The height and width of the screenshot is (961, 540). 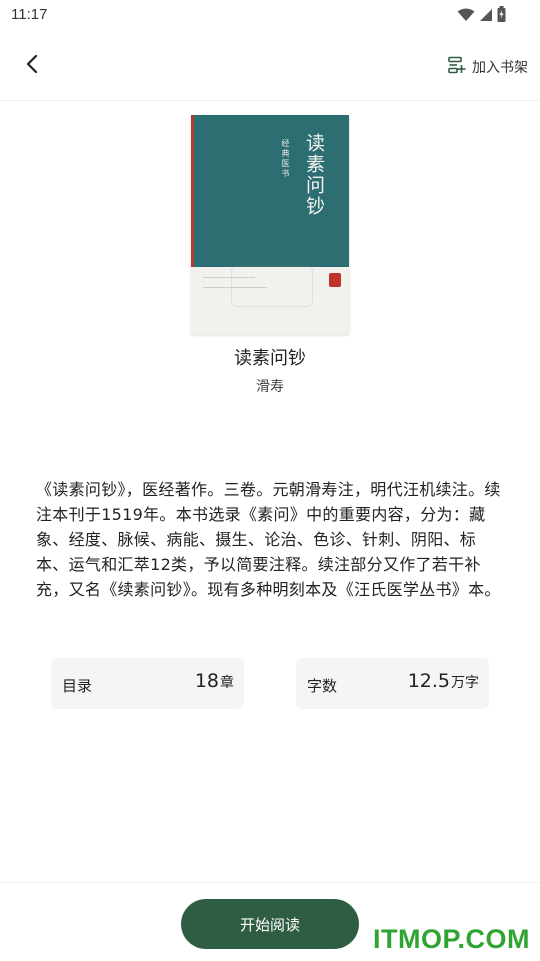 I want to click on word-count-unit: 万字, so click(x=465, y=683).